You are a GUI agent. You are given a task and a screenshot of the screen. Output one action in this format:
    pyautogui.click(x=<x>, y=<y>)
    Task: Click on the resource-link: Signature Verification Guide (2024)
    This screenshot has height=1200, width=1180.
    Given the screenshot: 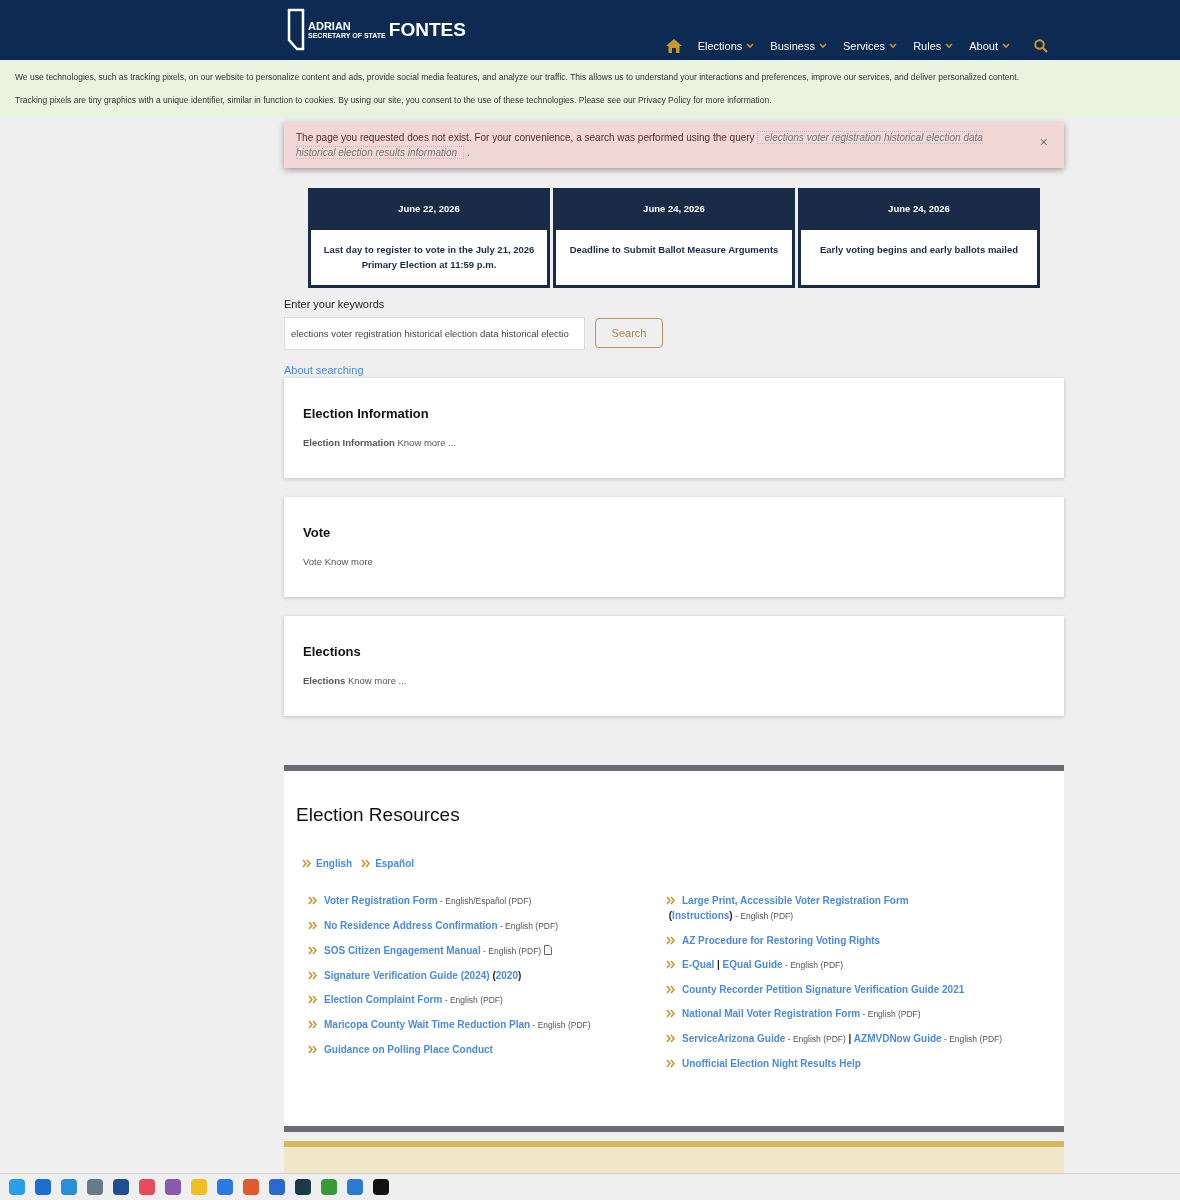 What is the action you would take?
    pyautogui.click(x=407, y=975)
    